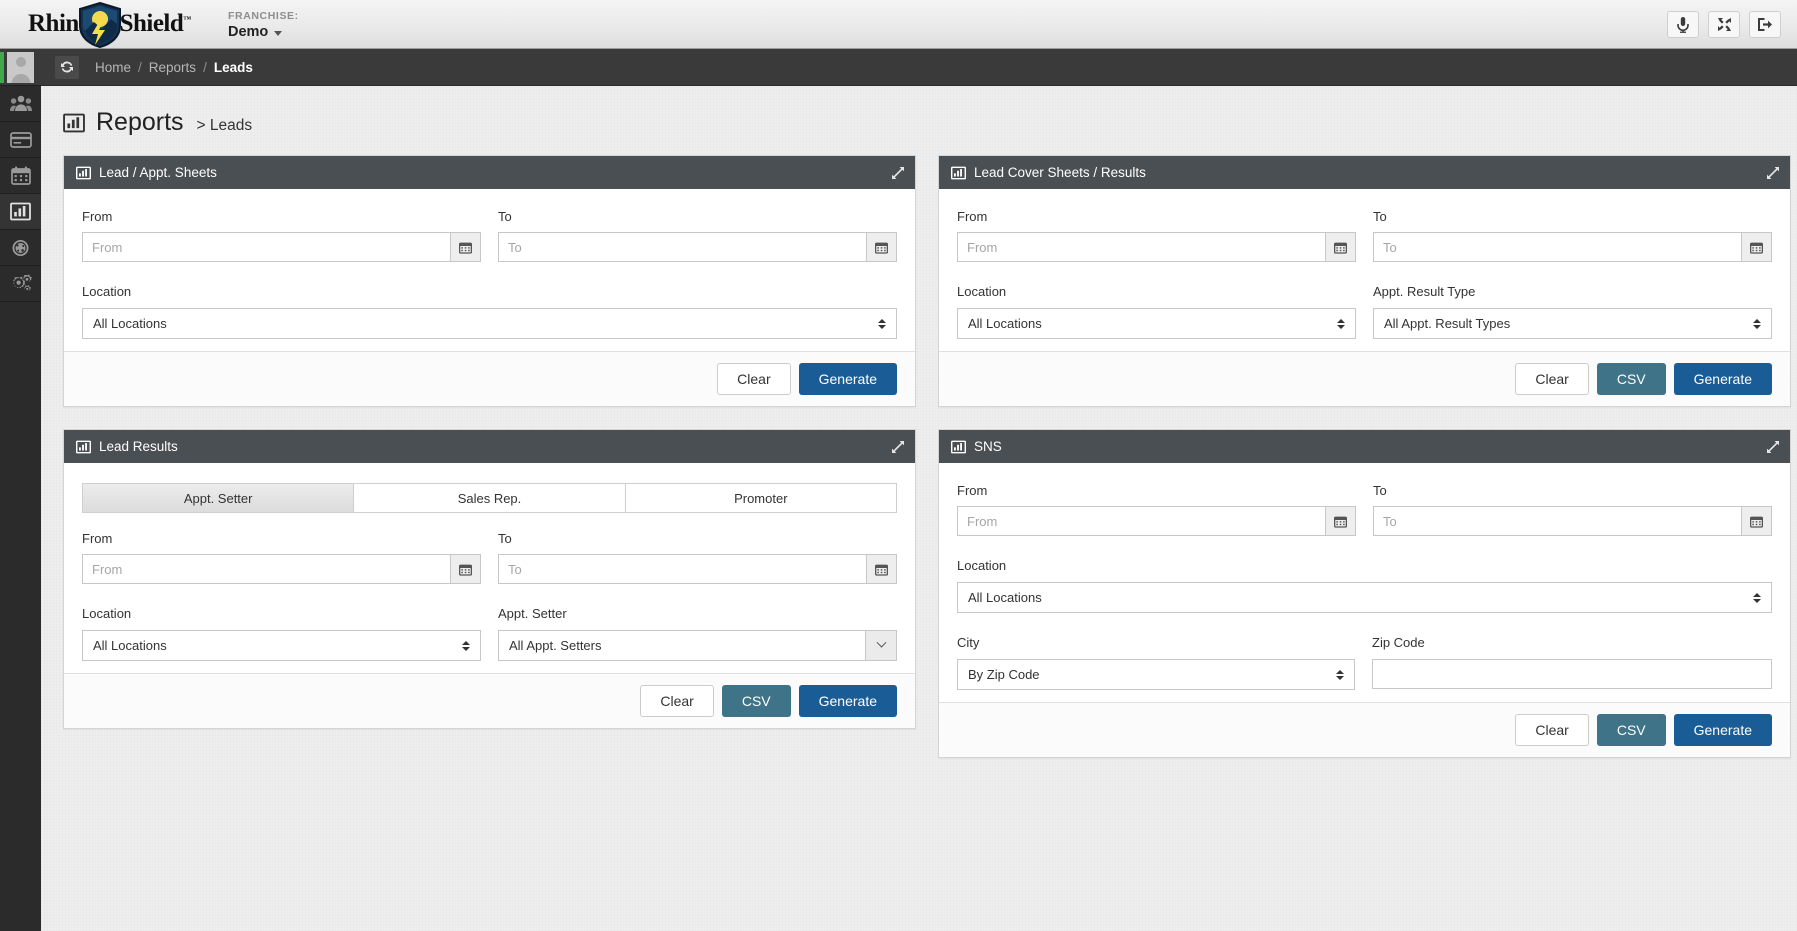 The height and width of the screenshot is (931, 1797). Describe the element at coordinates (67, 67) in the screenshot. I see `refresh-icon` at that location.